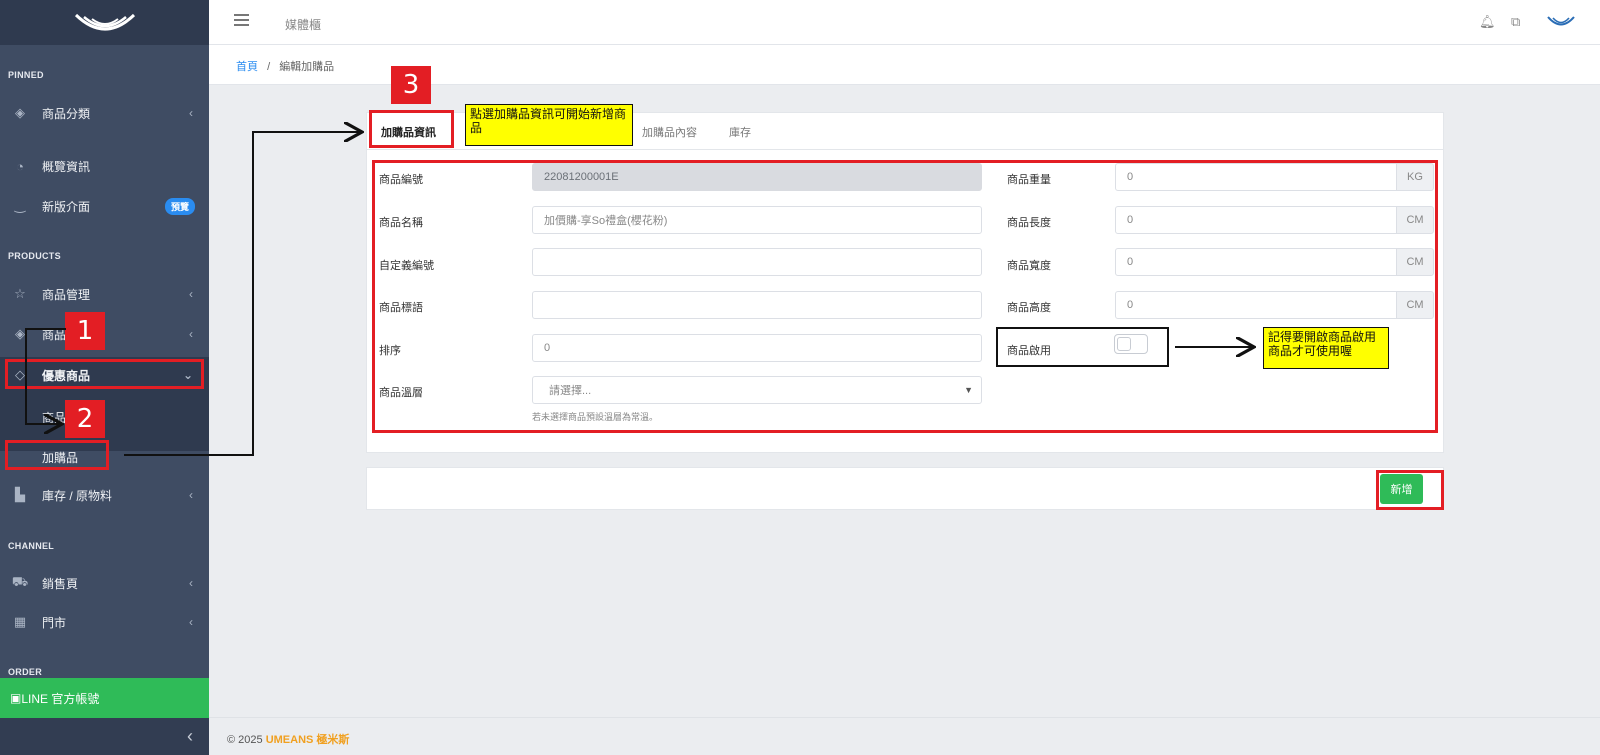  I want to click on sidebar-item-label: 庫存 / 原物料, so click(77, 495).